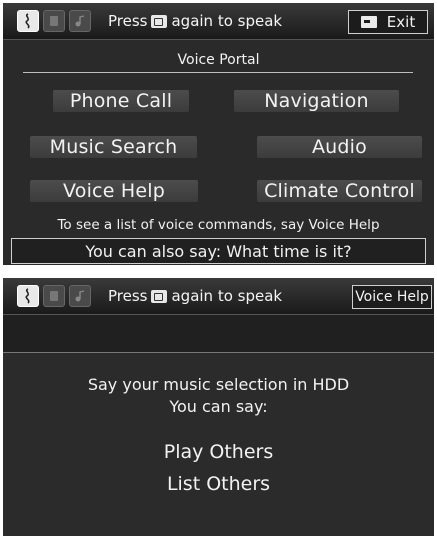  Describe the element at coordinates (401, 22) in the screenshot. I see `exit-label: Exit` at that location.